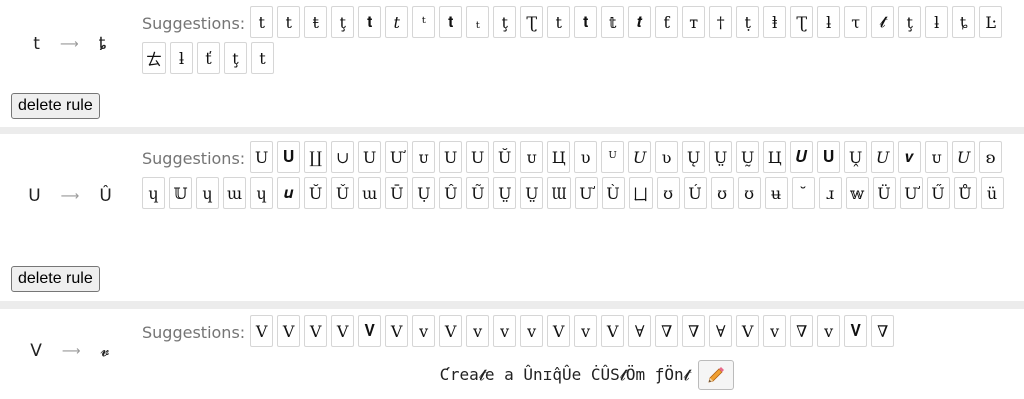 The image size is (1024, 399). What do you see at coordinates (640, 22) in the screenshot?
I see `suggestion-chip: 𝒕` at bounding box center [640, 22].